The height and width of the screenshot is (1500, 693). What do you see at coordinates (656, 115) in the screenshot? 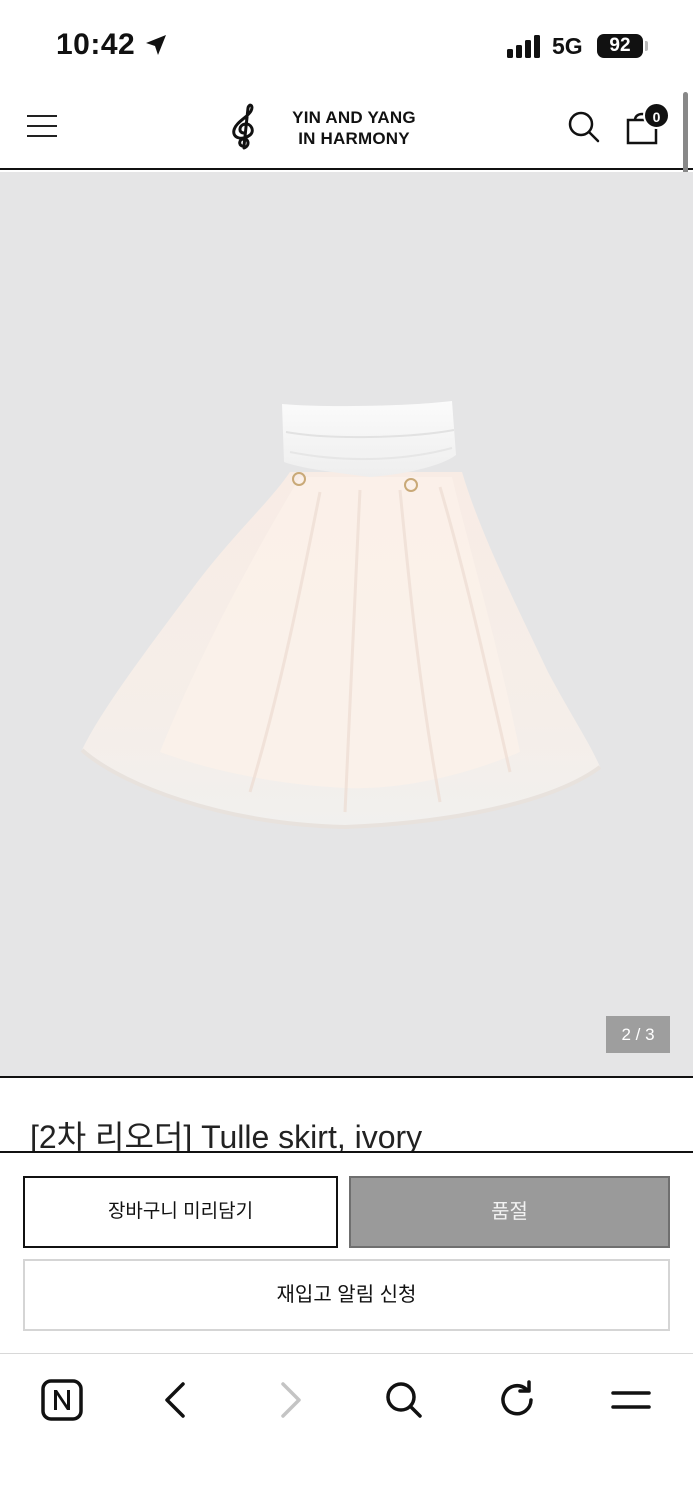
I see `cart-count-badge: 0` at bounding box center [656, 115].